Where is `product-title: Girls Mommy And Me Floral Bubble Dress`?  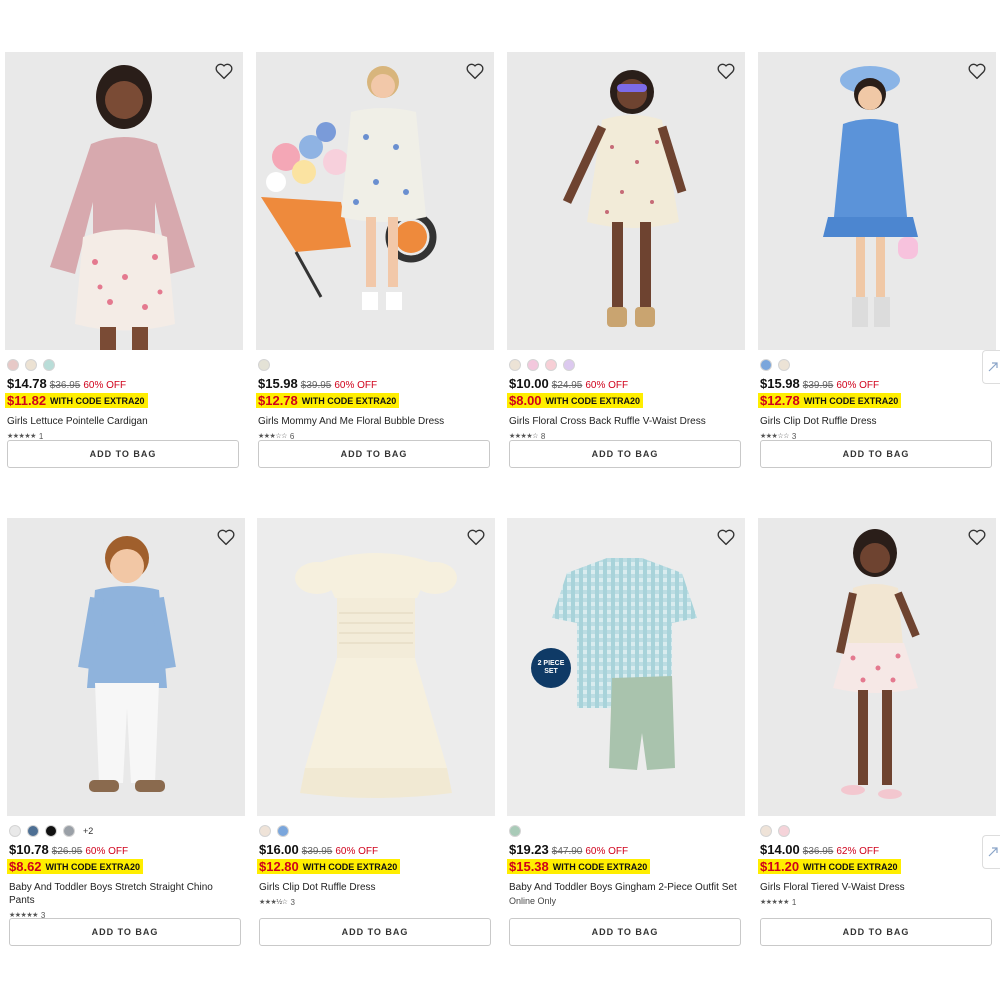
product-title: Girls Mommy And Me Floral Bubble Dress is located at coordinates (375, 421).